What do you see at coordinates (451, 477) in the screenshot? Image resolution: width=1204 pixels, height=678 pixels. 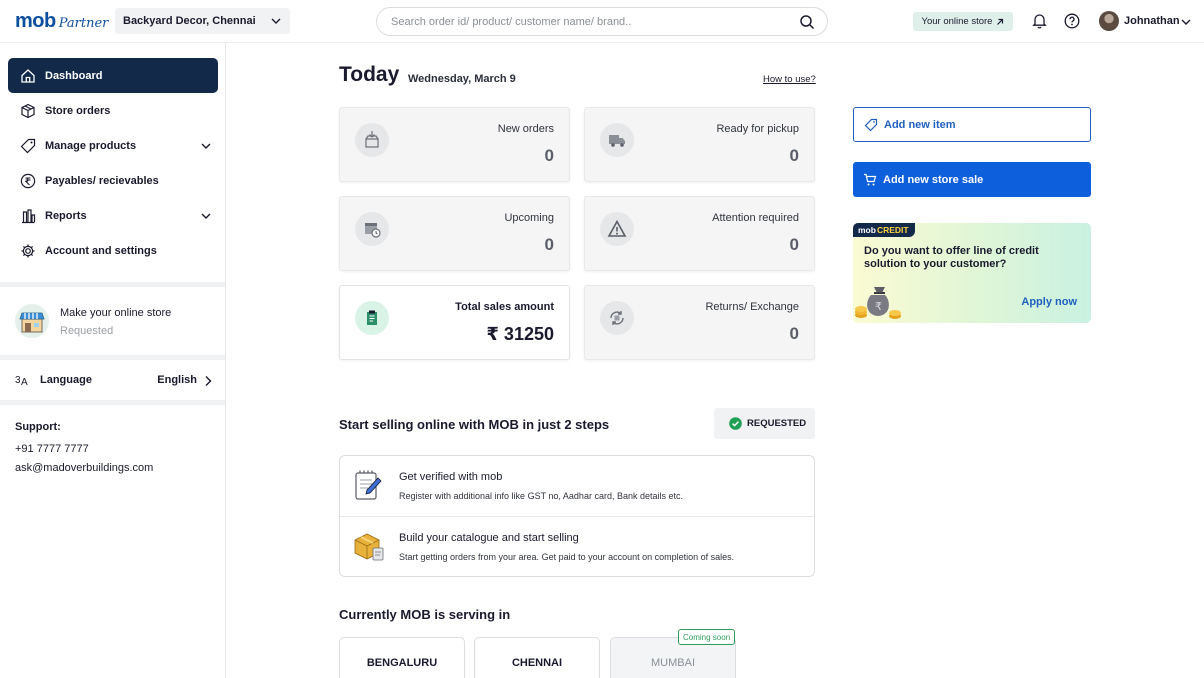 I see `step-title: Get verified with mob` at bounding box center [451, 477].